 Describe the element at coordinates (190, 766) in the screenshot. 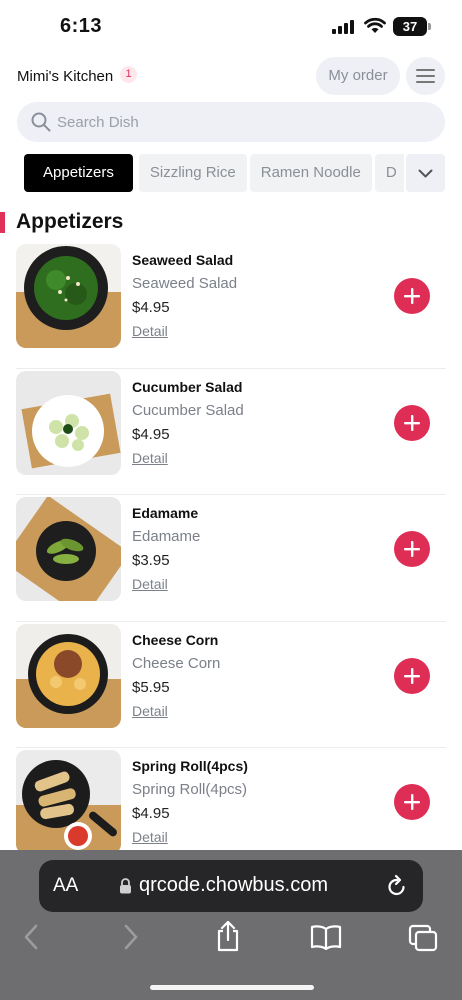

I see `dish-name: Spring Roll(4pcs)` at that location.